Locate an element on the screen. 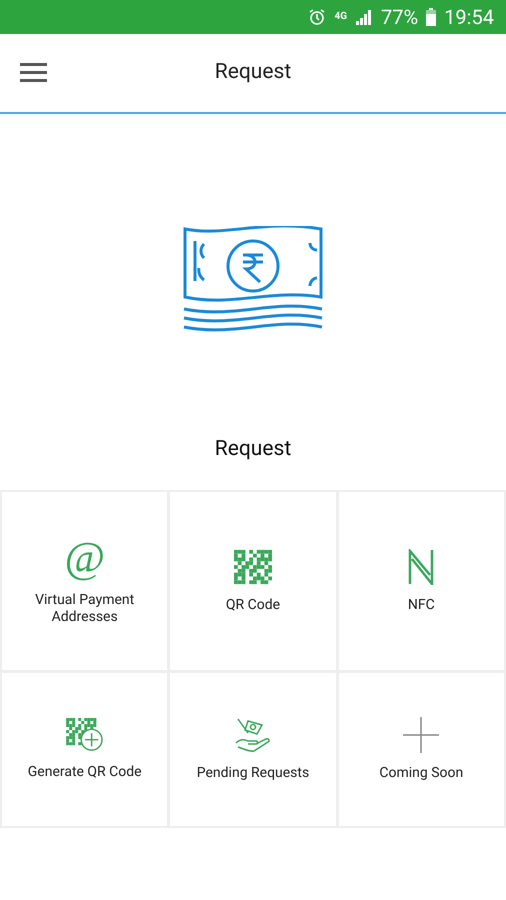 This screenshot has height=900, width=506. request-caption: Request is located at coordinates (253, 449).